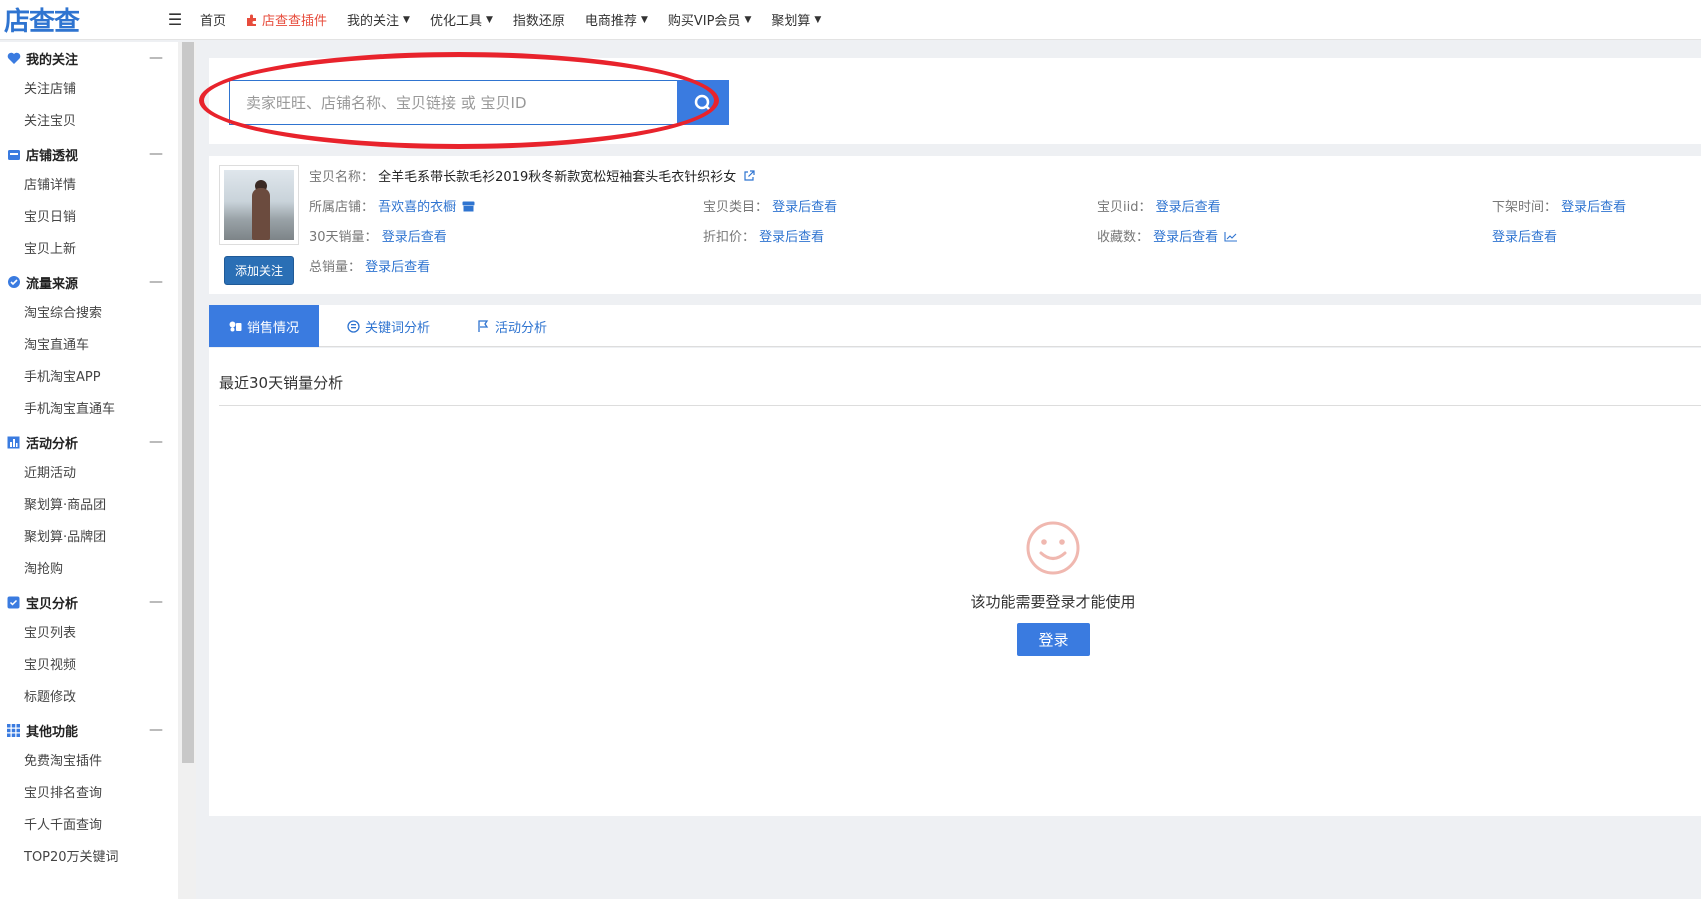 The image size is (1701, 899). Describe the element at coordinates (1053, 639) in the screenshot. I see `login-button: 登录` at that location.